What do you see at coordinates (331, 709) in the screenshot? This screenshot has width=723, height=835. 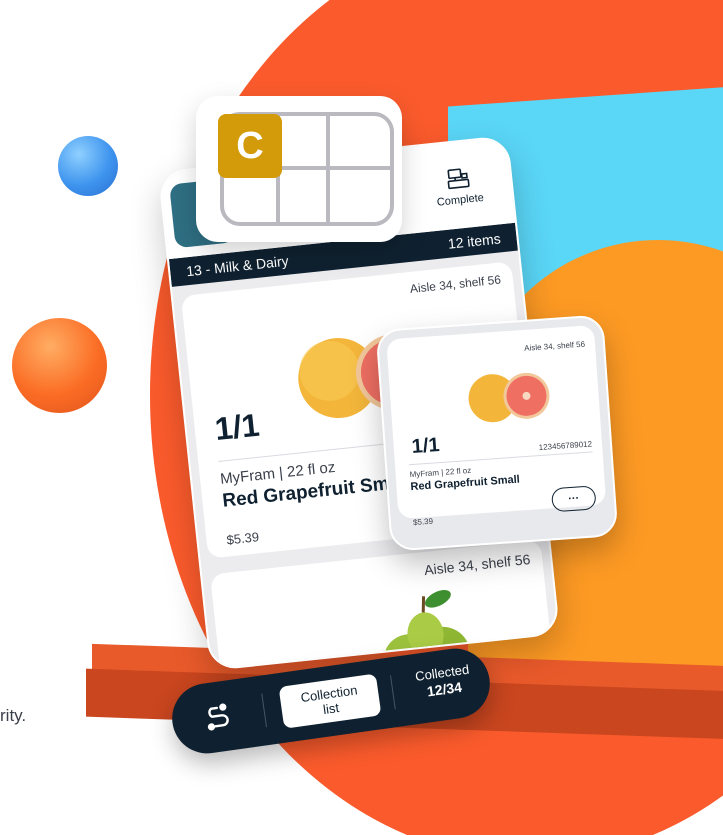 I see `collection-label-line2: list` at bounding box center [331, 709].